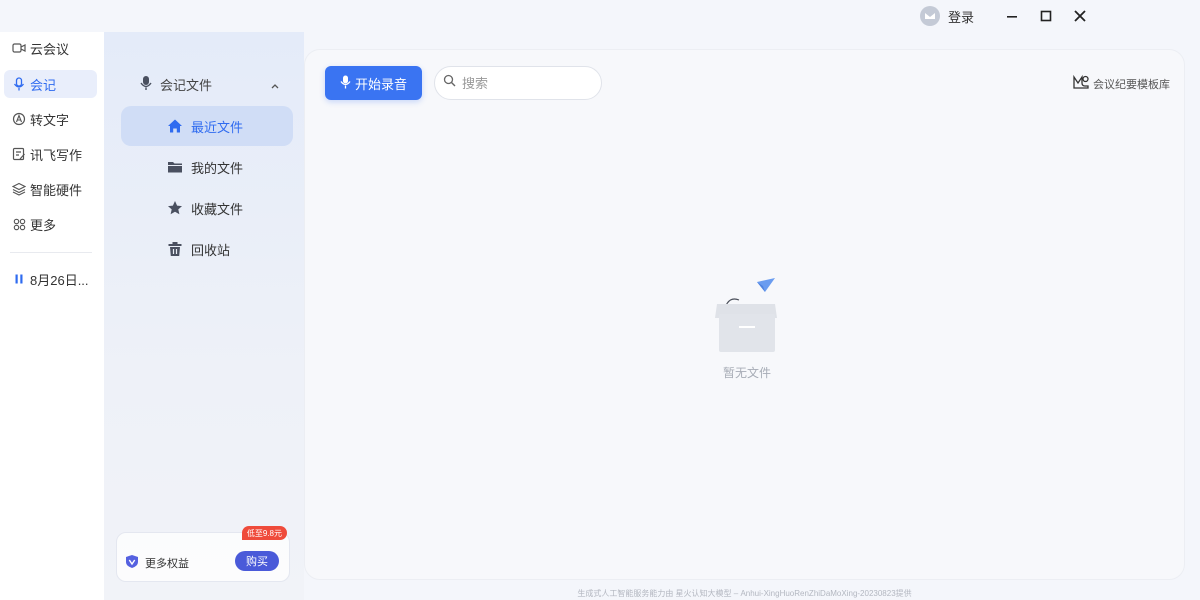 This screenshot has height=600, width=1200. I want to click on panel-item-trash: 回收站, so click(207, 249).